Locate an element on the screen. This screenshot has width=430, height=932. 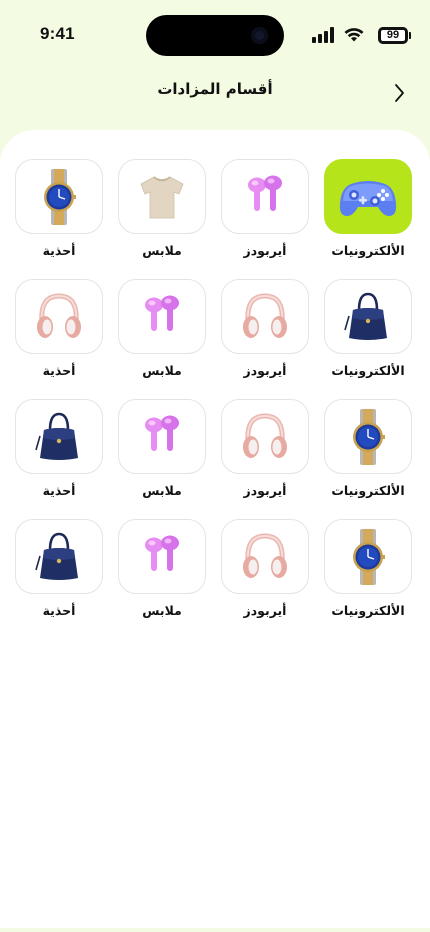
battery-icon: 99 is located at coordinates (393, 35).